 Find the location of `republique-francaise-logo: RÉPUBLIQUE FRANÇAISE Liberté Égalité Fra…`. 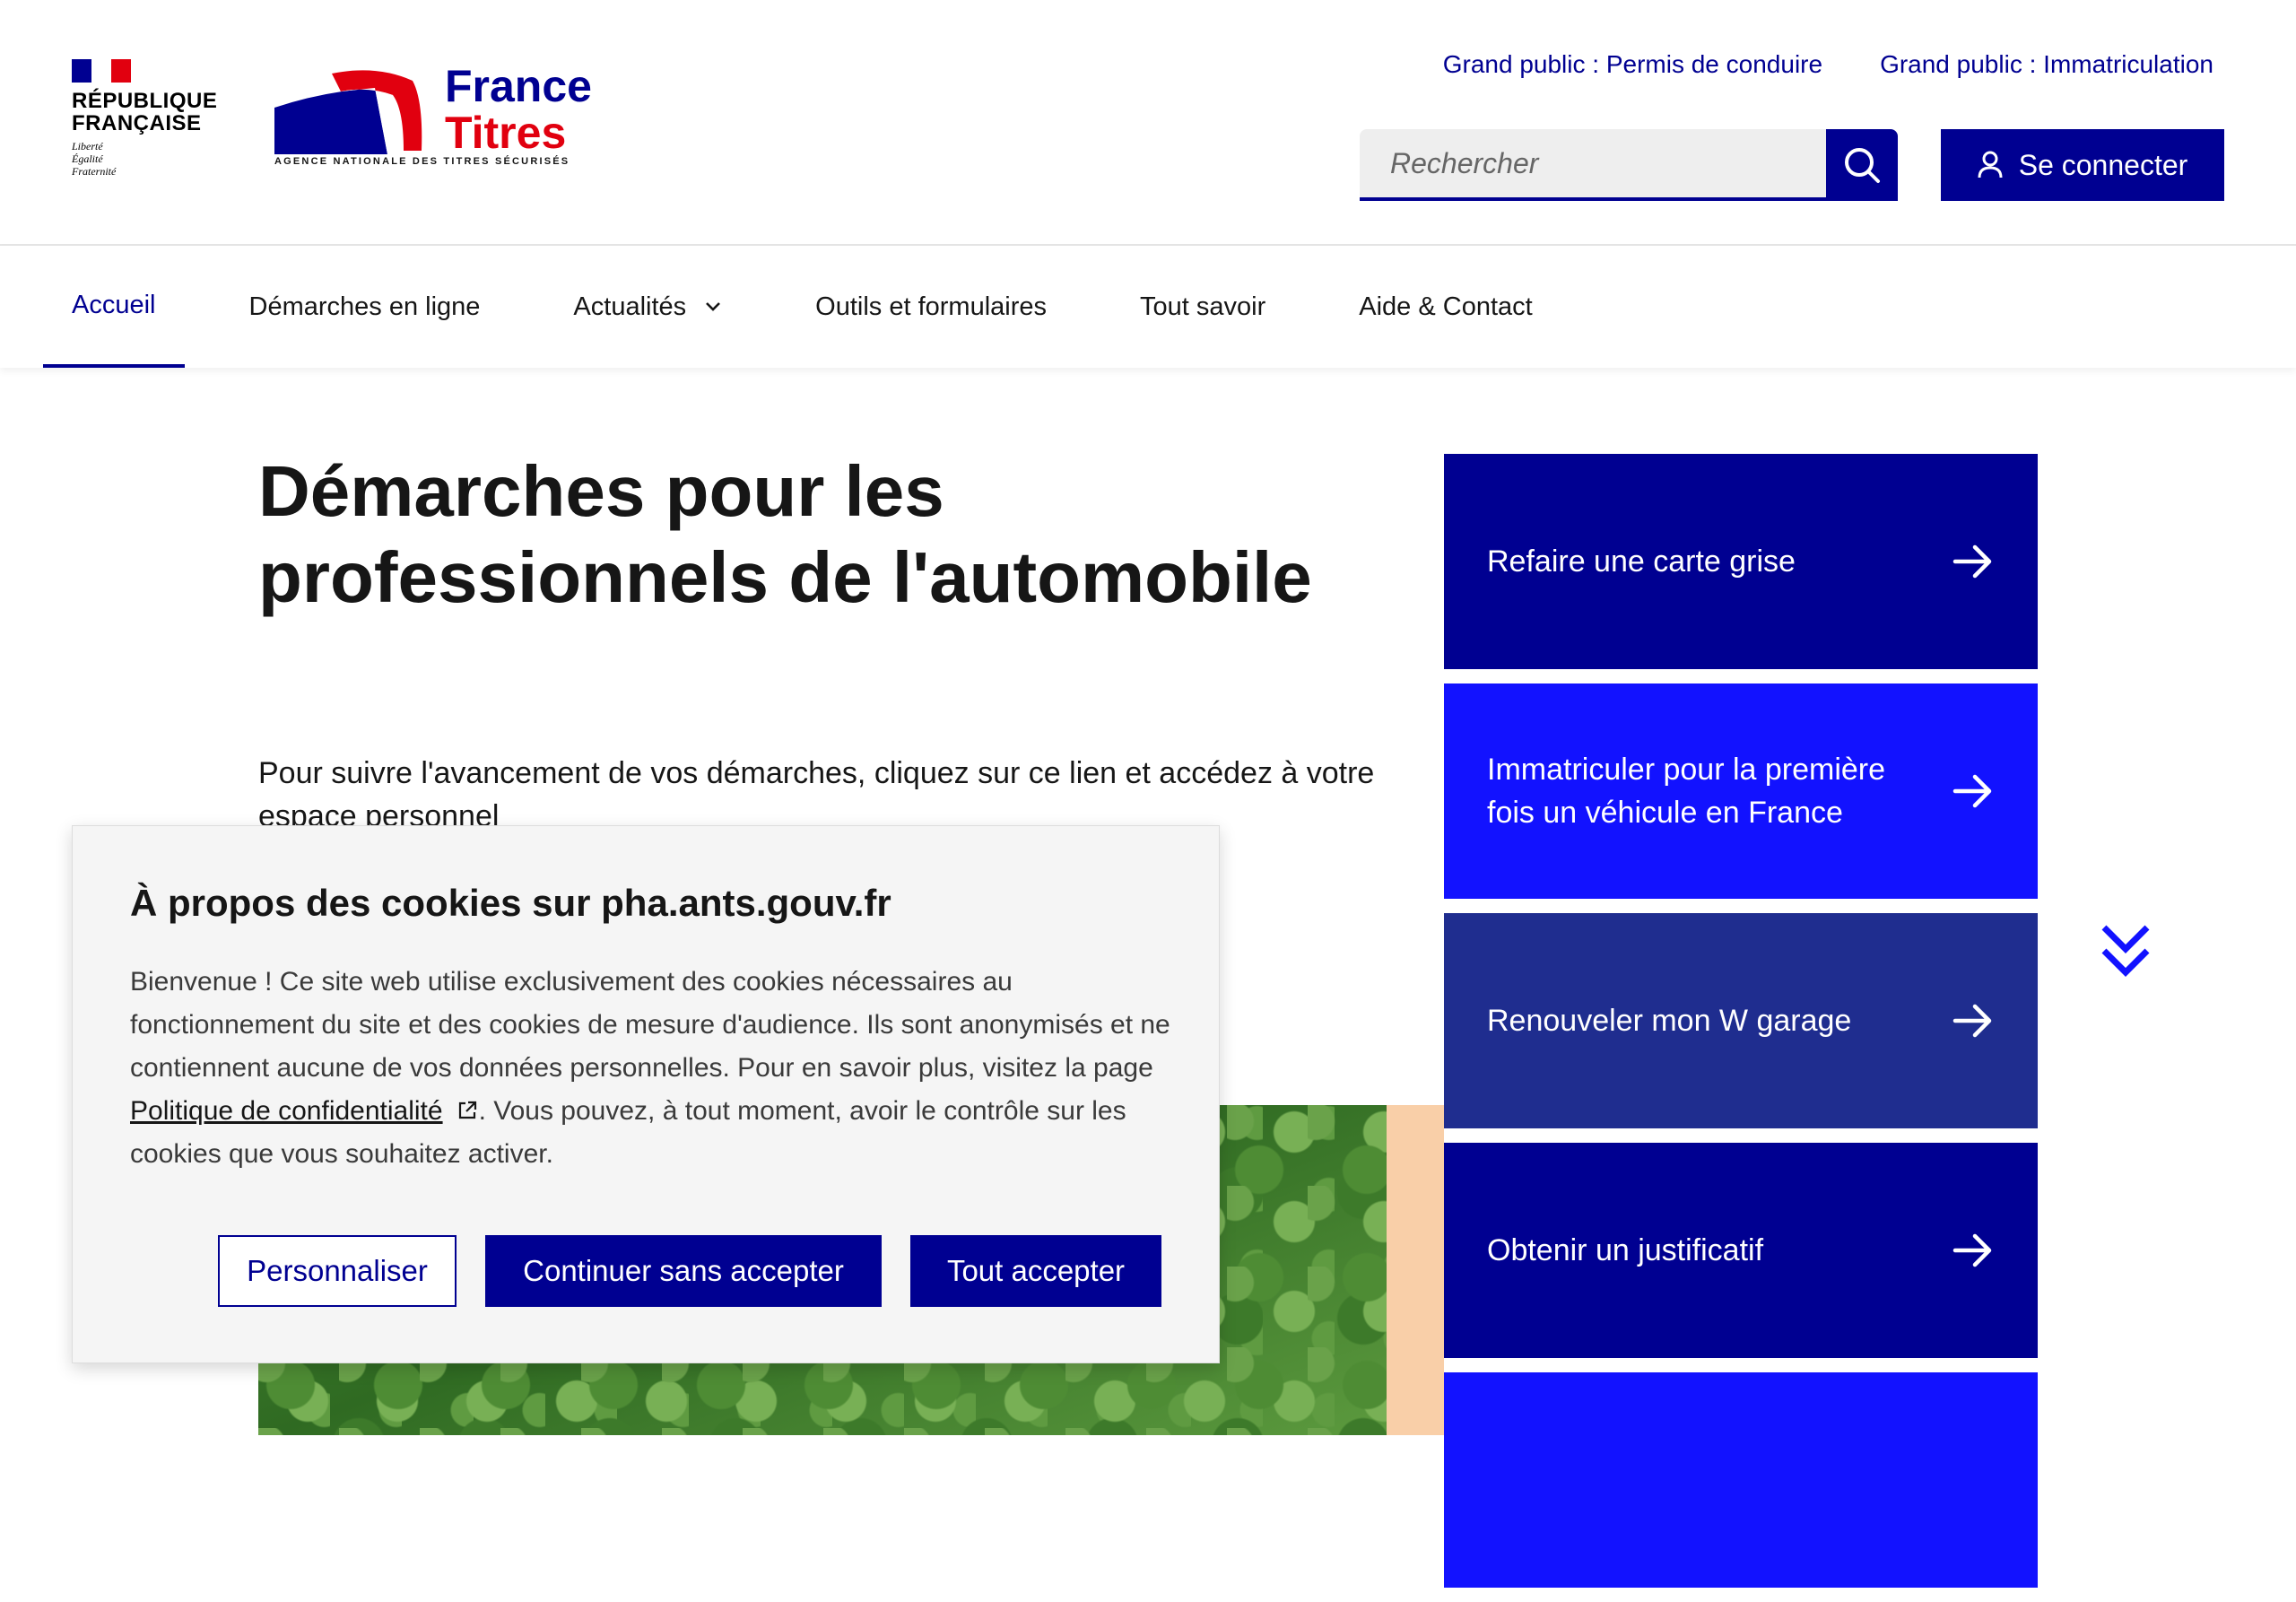

republique-francaise-logo: RÉPUBLIQUE FRANÇAISE Liberté Égalité Fra… is located at coordinates (148, 118).